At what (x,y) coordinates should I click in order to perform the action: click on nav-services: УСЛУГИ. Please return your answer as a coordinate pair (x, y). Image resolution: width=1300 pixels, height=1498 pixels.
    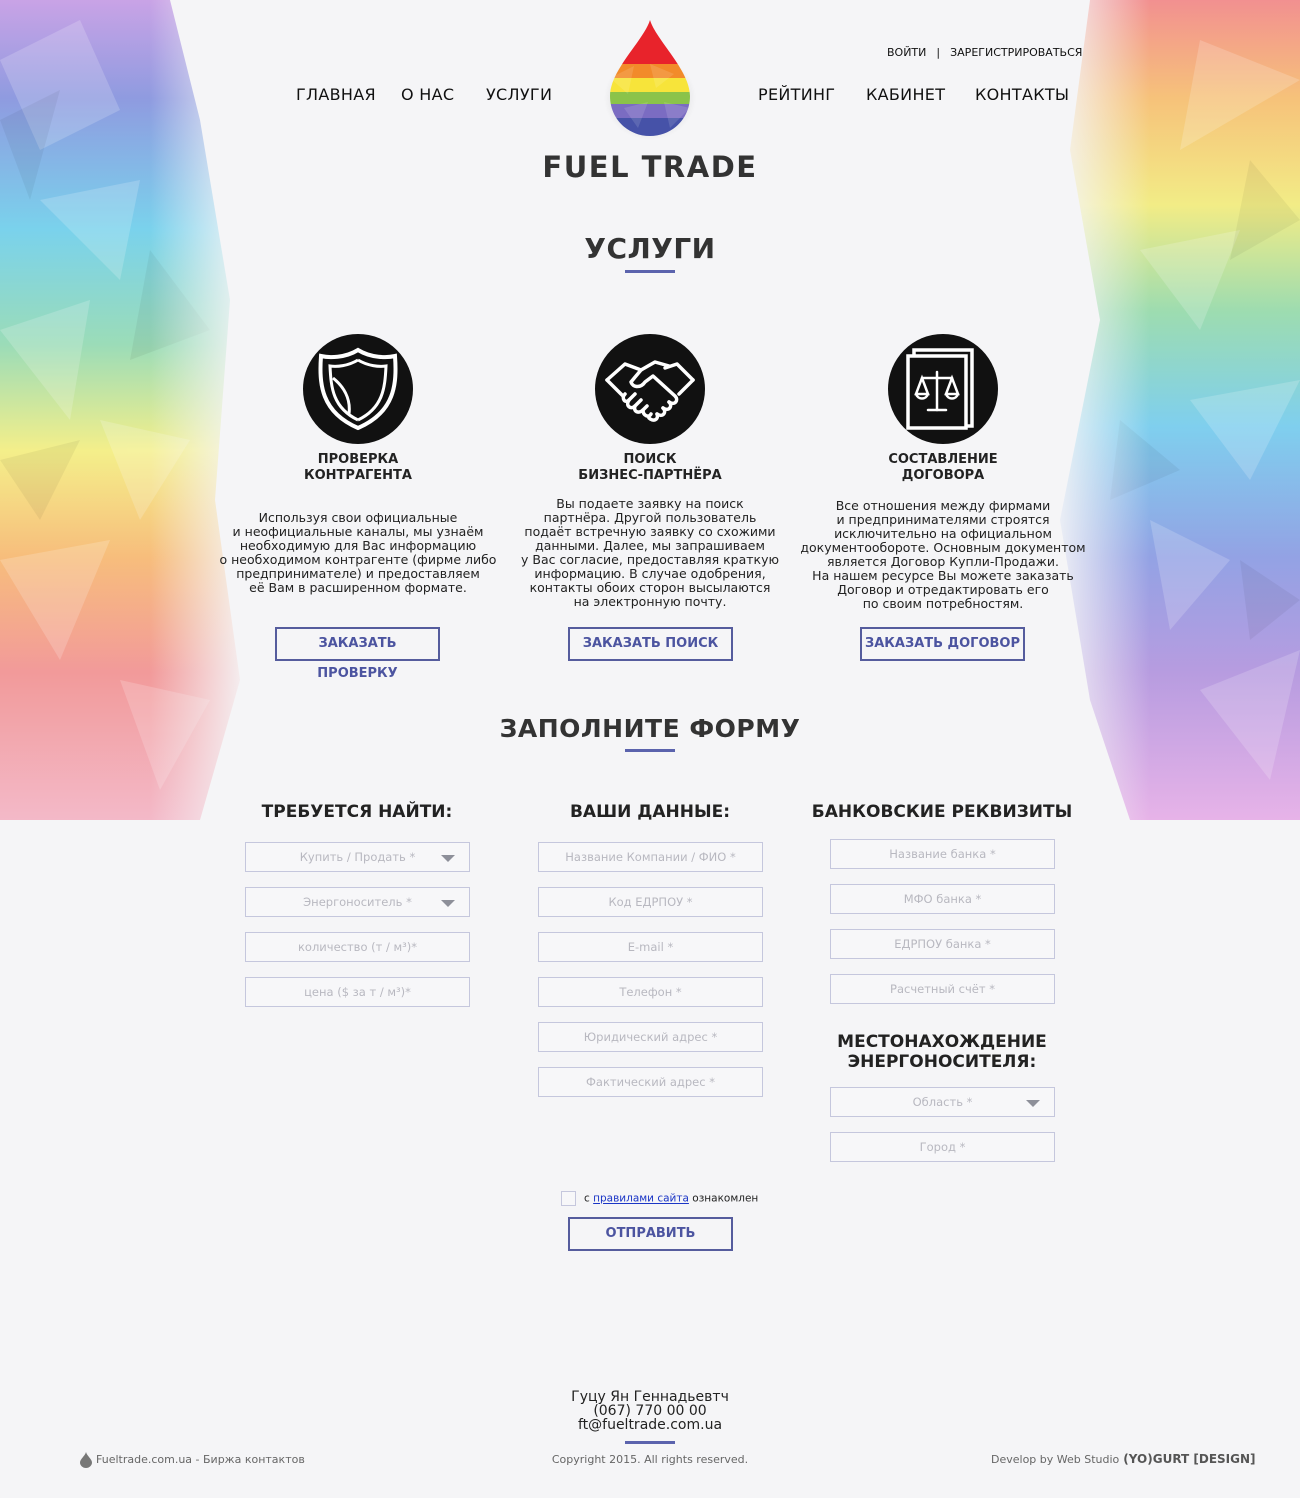
    Looking at the image, I should click on (519, 94).